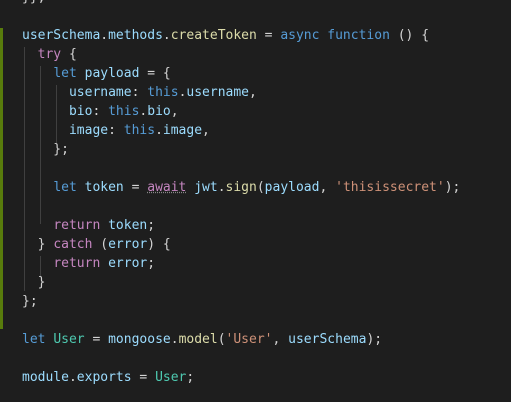 The height and width of the screenshot is (402, 511). I want to click on code-line: }, so click(255, 282).